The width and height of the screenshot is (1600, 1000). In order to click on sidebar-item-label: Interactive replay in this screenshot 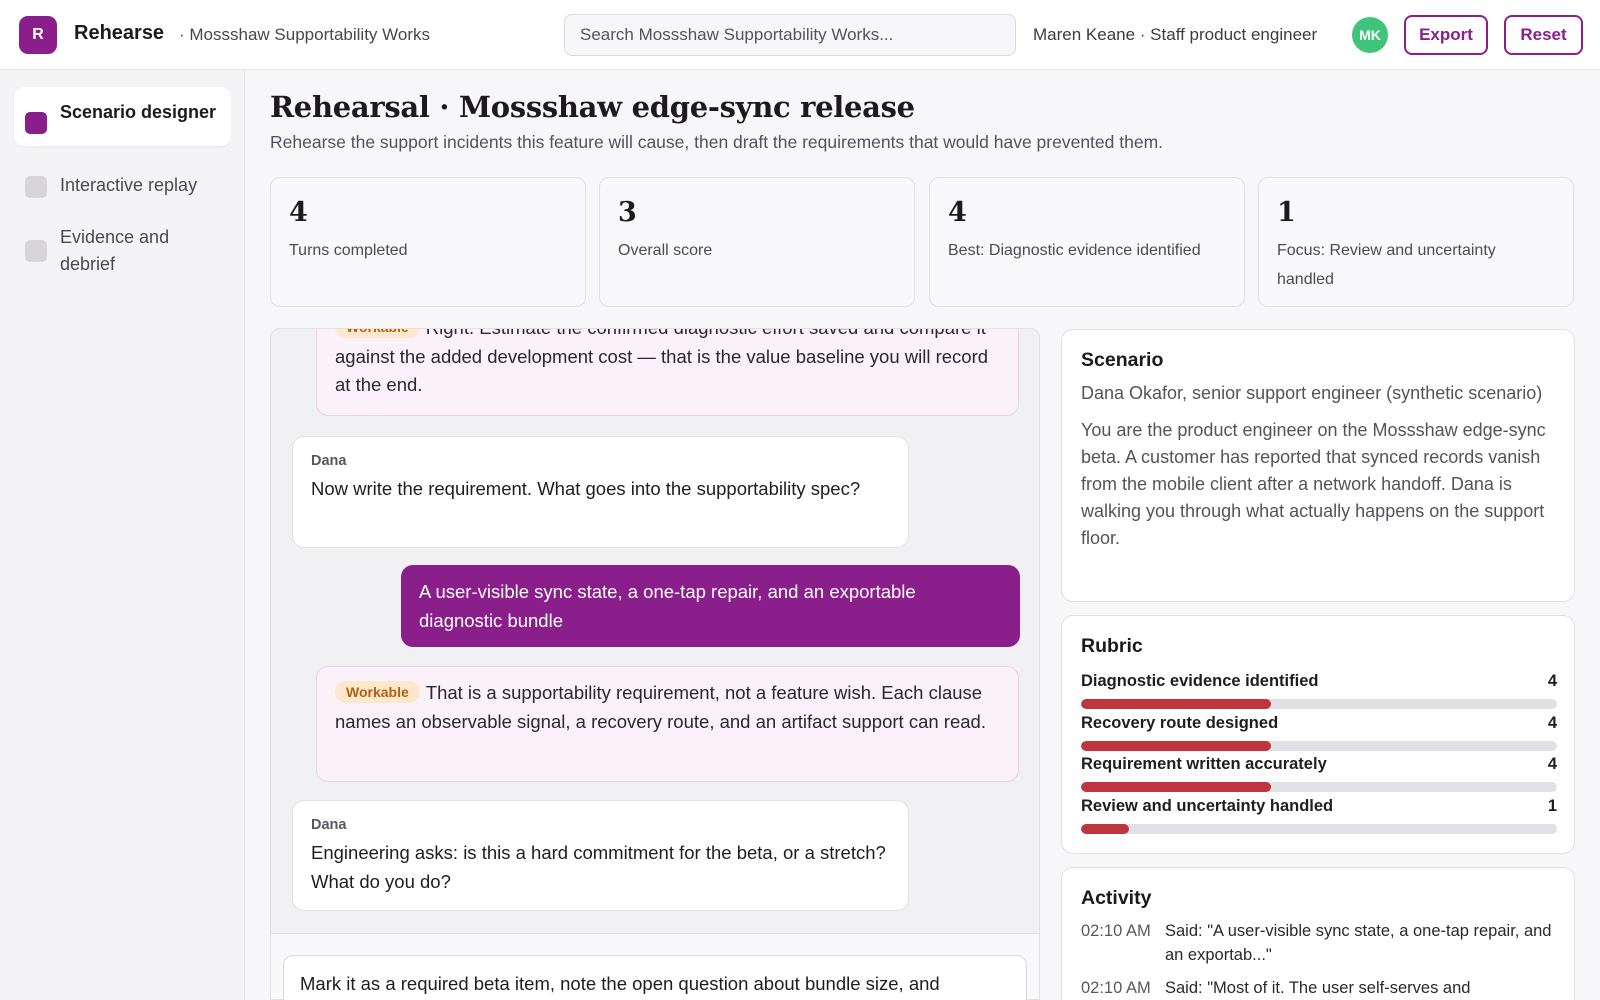, I will do `click(129, 185)`.